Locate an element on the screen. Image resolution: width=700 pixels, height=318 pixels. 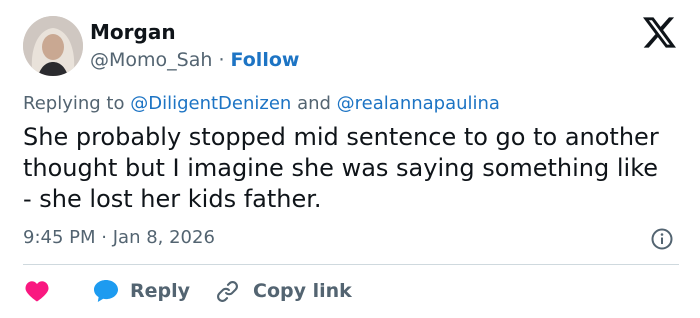
x-logo-icon is located at coordinates (659, 32).